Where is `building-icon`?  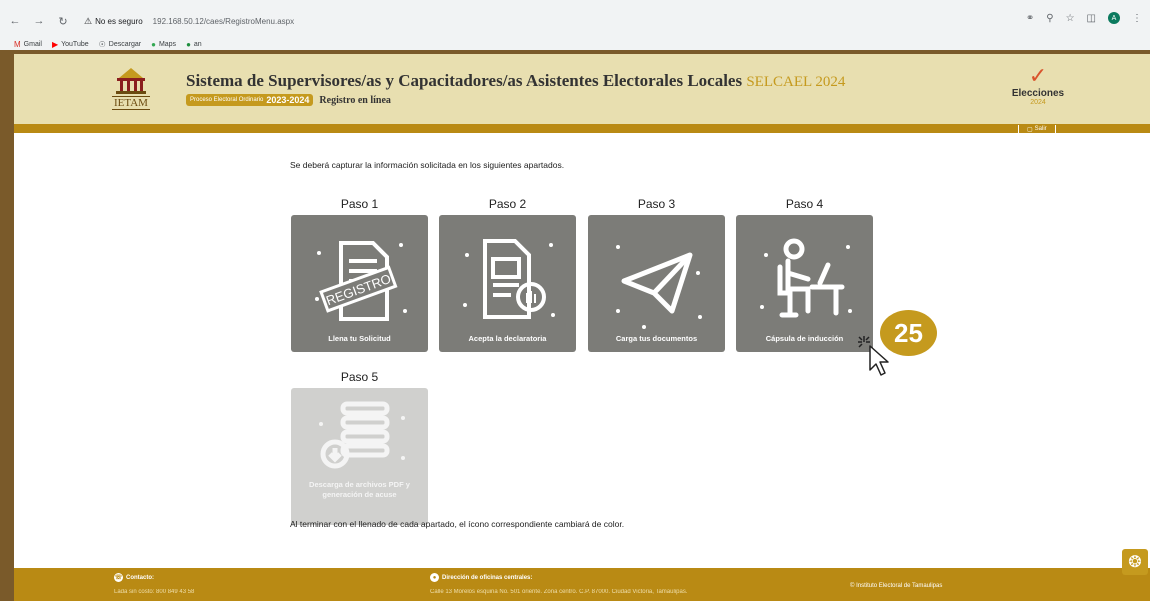
building-icon is located at coordinates (131, 81).